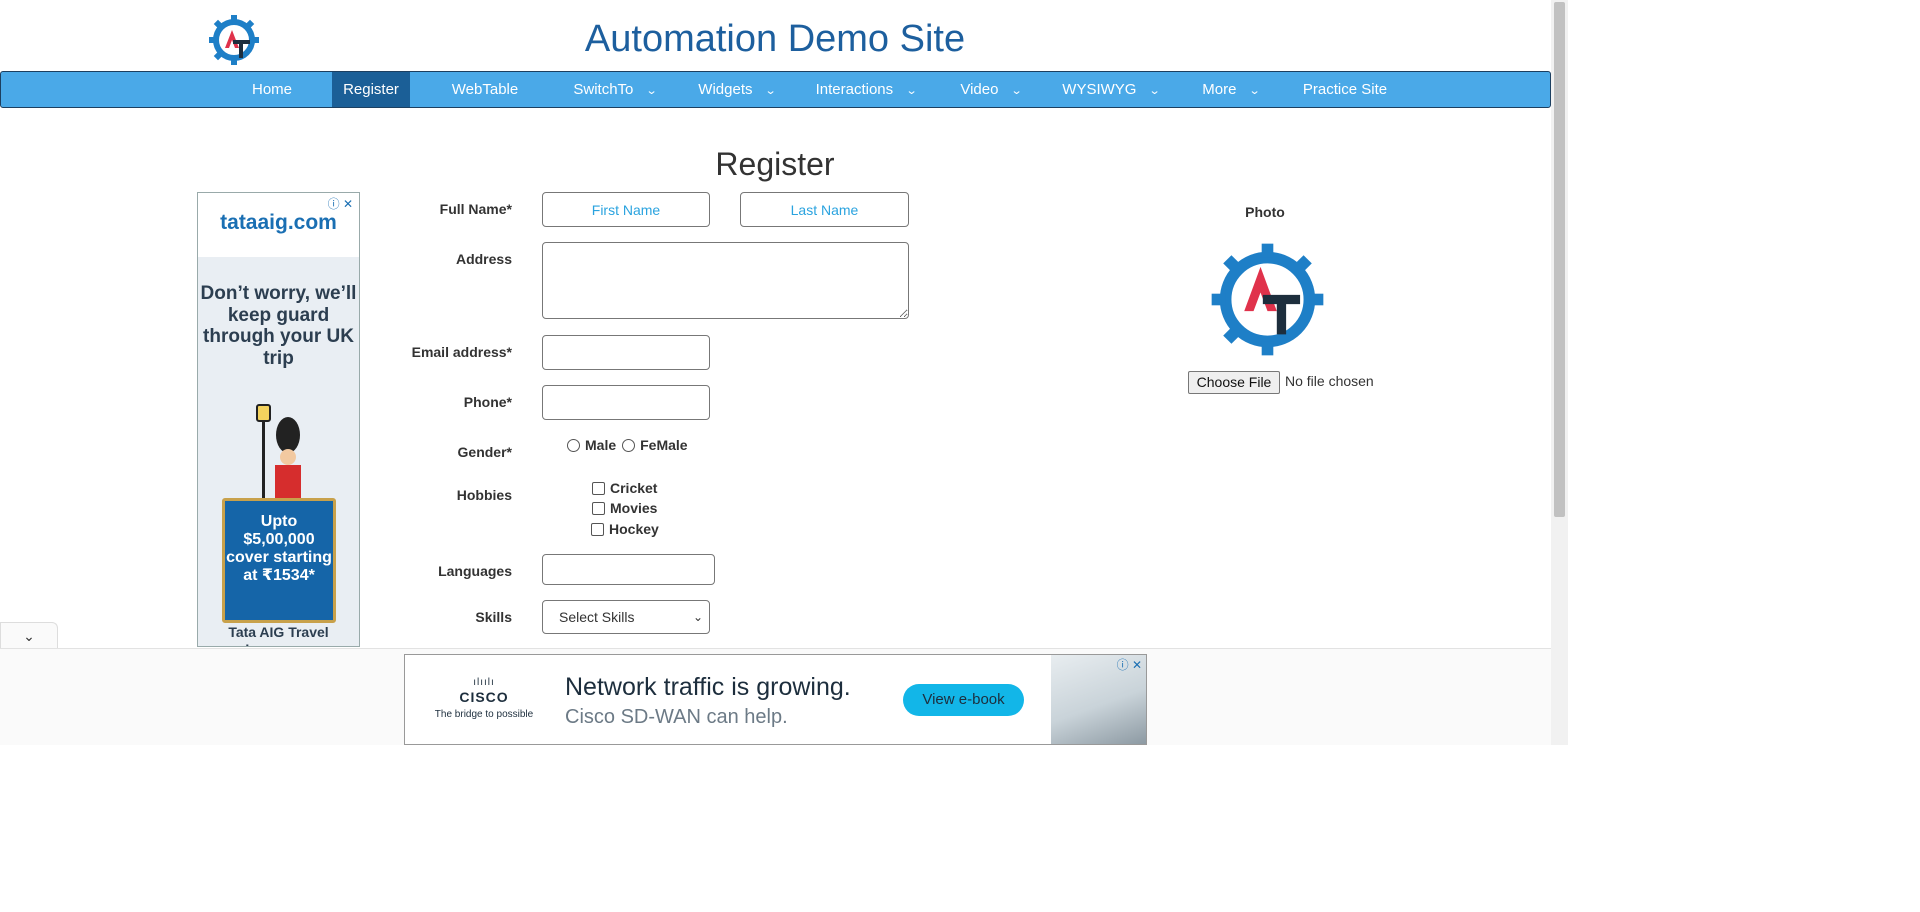 This screenshot has height=912, width=1920. I want to click on female-radio-label: FeMale, so click(664, 445).